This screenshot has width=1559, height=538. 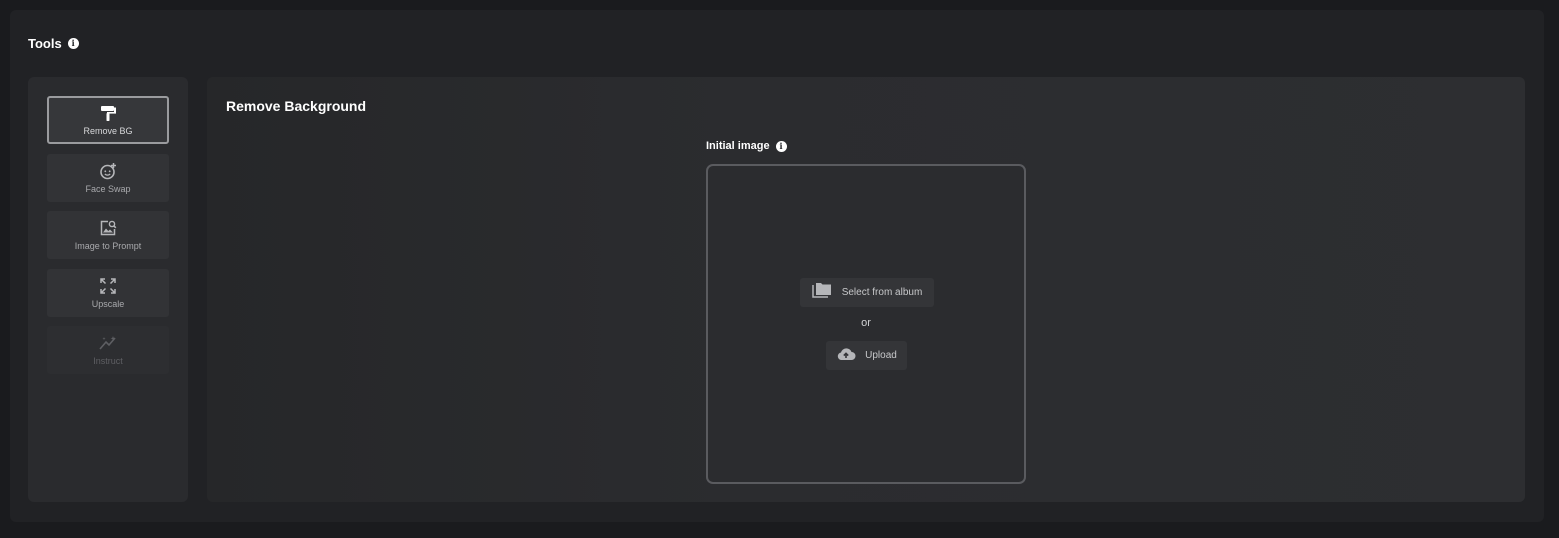 I want to click on tool-instruct-button: Instruct, so click(x=108, y=350).